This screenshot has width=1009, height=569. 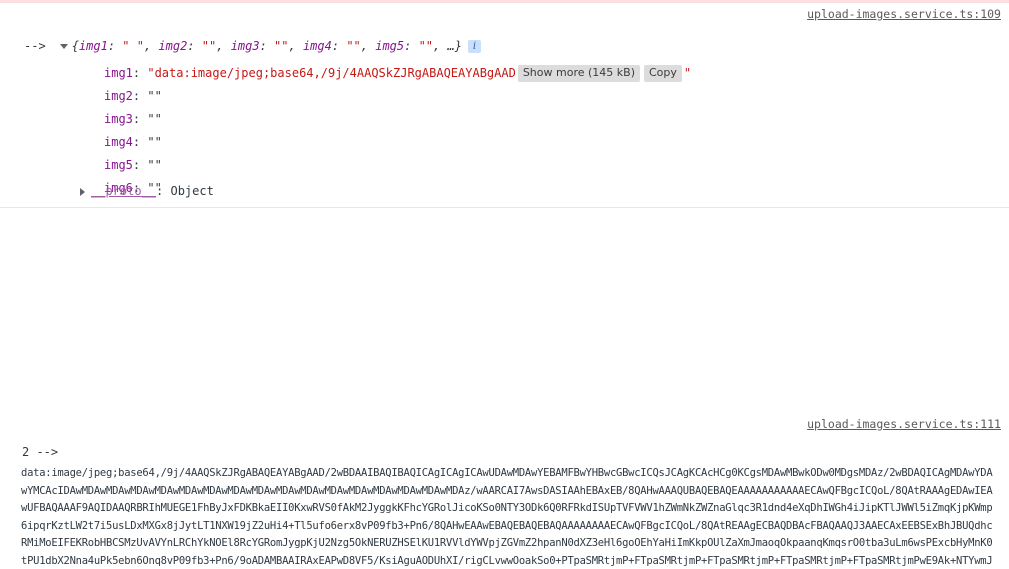 I want to click on property-name-img4: img4, so click(x=118, y=142).